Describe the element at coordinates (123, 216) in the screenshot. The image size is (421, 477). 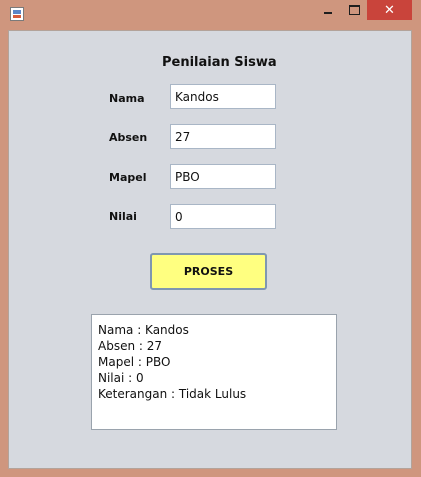
I see `nilai-label: Nilai` at that location.